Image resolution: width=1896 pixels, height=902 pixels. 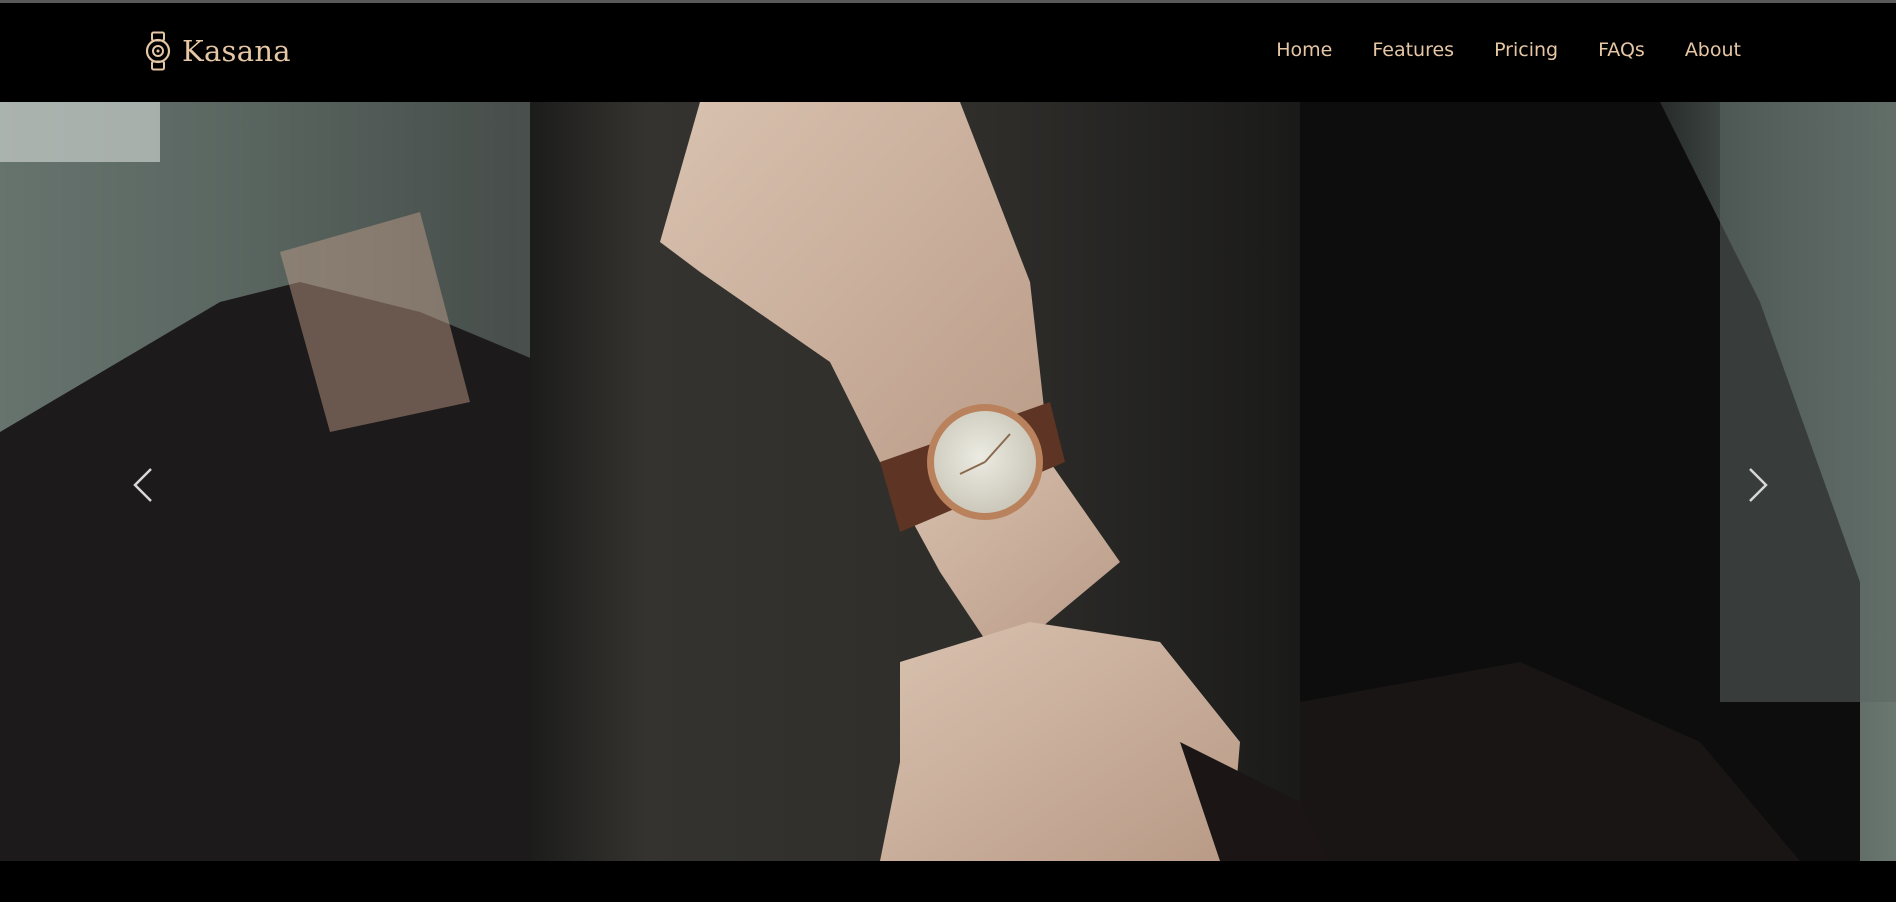 I want to click on nav-home: Home, so click(x=1304, y=50).